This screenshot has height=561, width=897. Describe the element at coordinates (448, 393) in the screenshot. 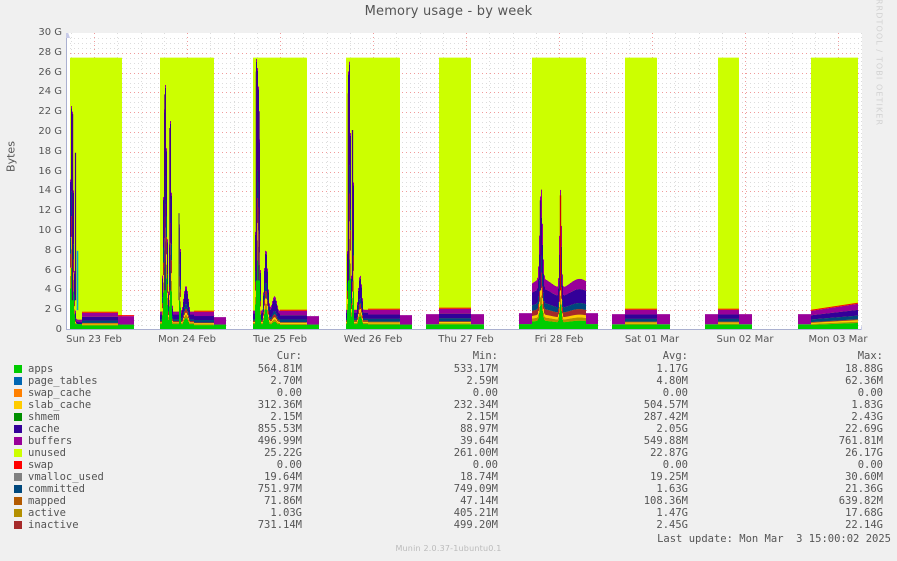

I see `legend-row: swap_cache 0.00 0.00 0.00 0.00` at that location.